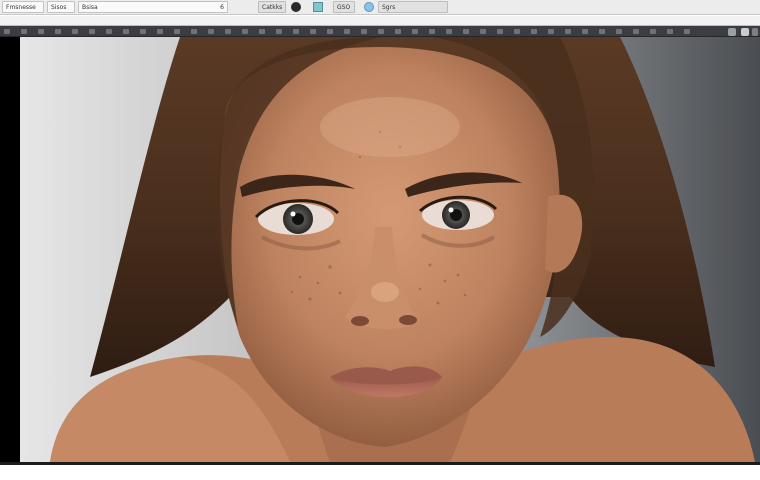 The image size is (760, 480). I want to click on toolbar-button-1: Catkks, so click(272, 7).